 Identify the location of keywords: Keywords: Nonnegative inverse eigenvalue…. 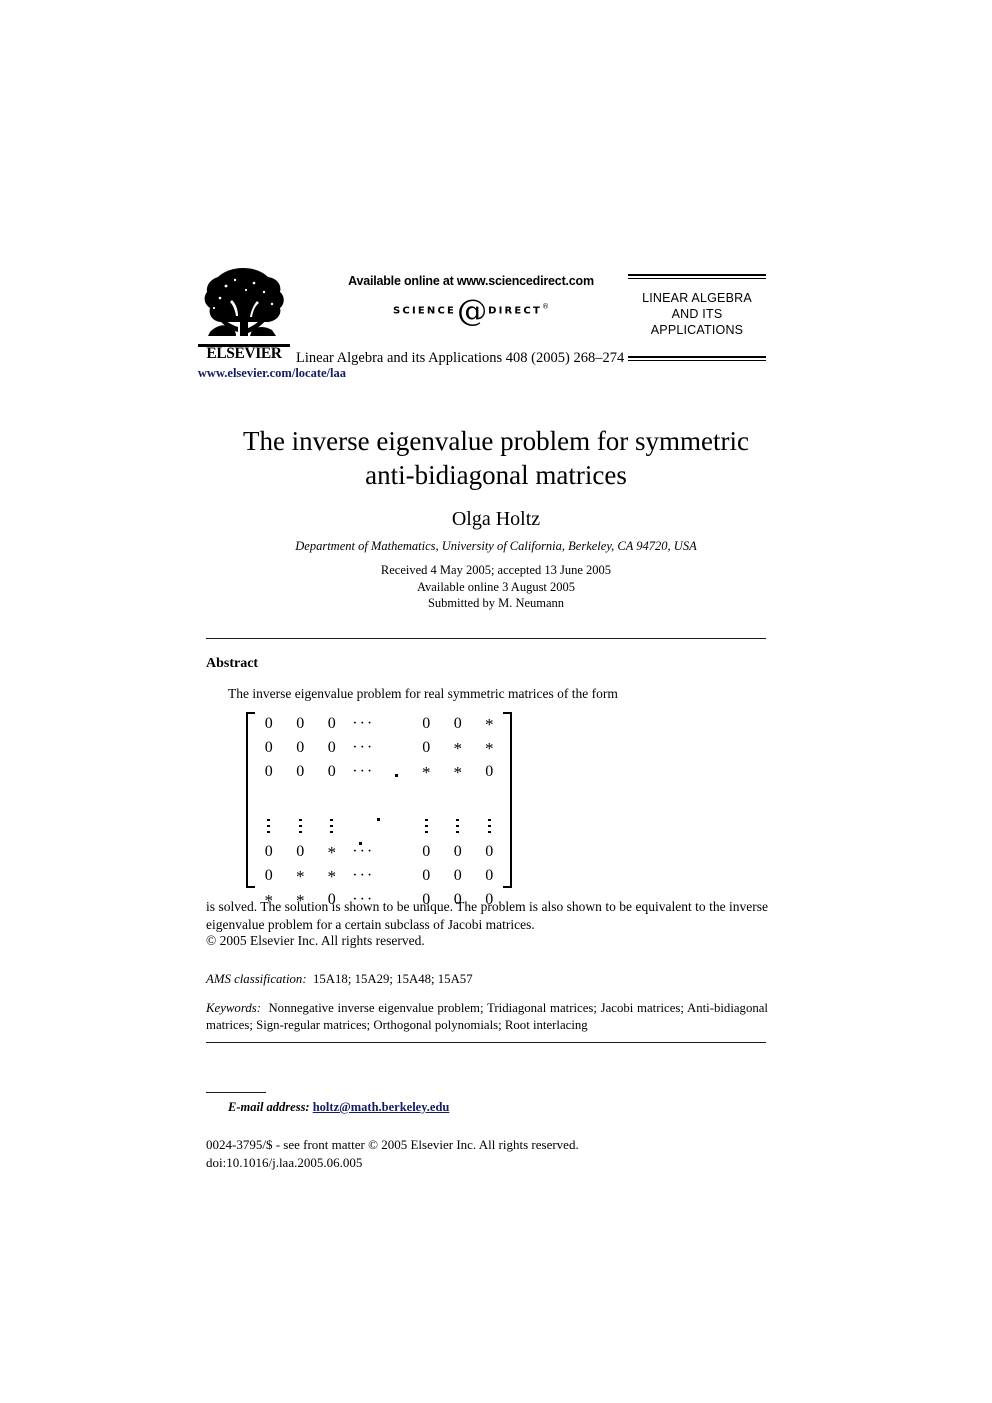
(487, 1017).